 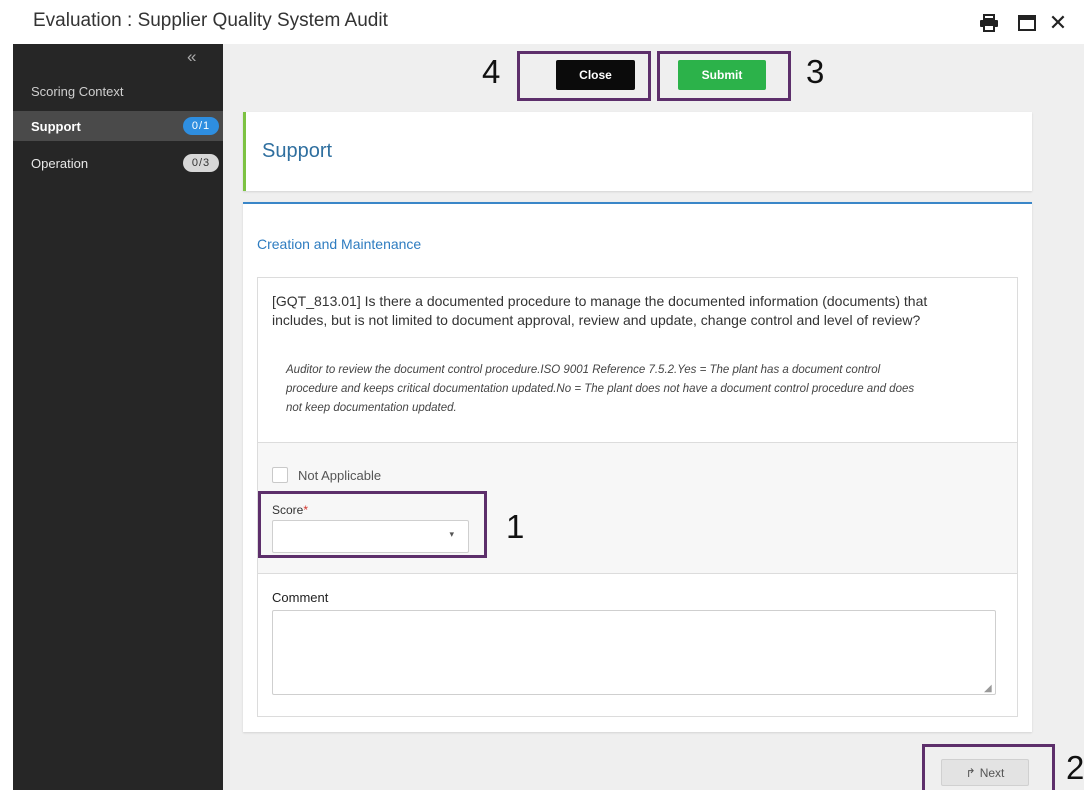 I want to click on sidebar-item-operation: Operation 0/3, so click(x=118, y=163).